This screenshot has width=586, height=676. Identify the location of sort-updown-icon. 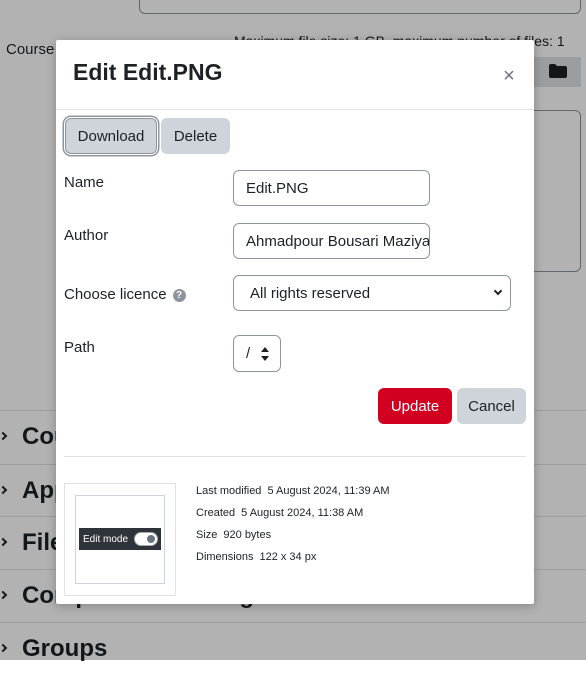
(265, 354).